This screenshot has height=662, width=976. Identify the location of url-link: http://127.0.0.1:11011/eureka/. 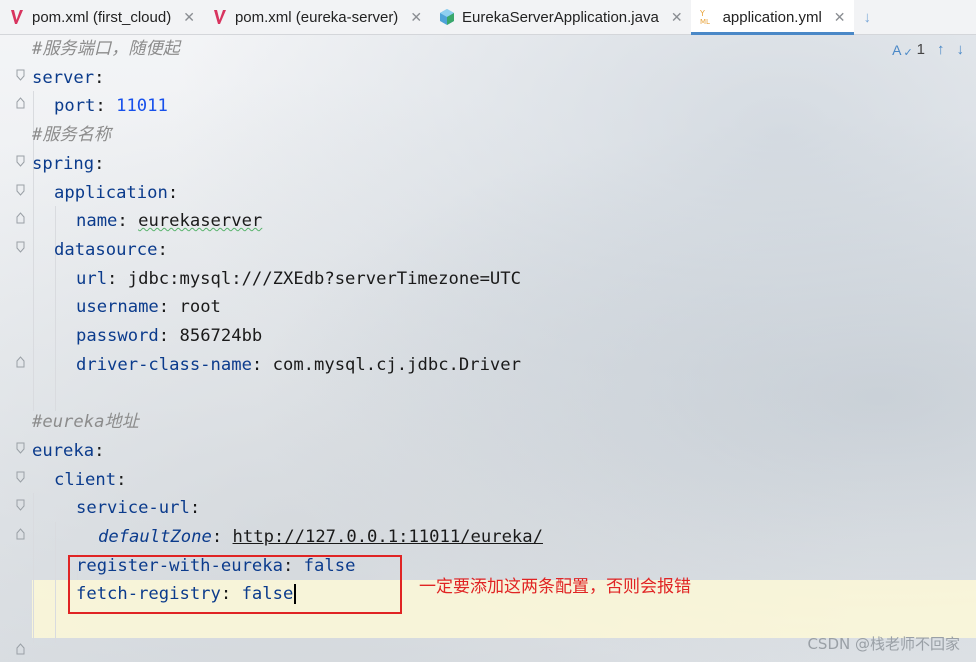
(388, 537).